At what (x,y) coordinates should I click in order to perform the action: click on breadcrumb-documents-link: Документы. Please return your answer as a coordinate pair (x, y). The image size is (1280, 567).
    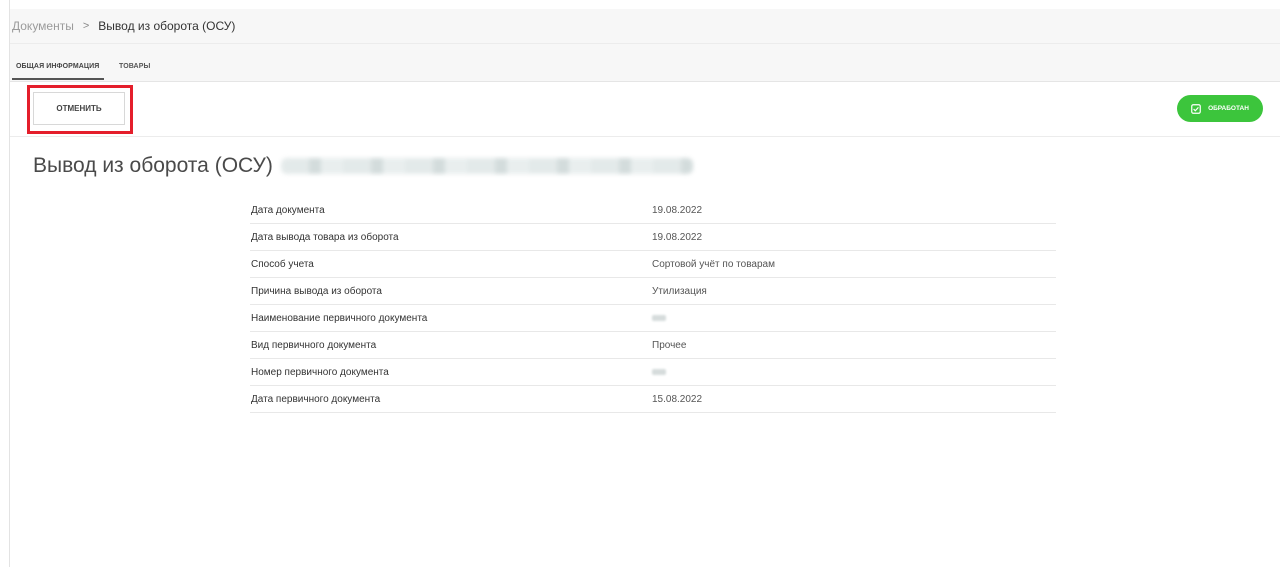
    Looking at the image, I should click on (43, 26).